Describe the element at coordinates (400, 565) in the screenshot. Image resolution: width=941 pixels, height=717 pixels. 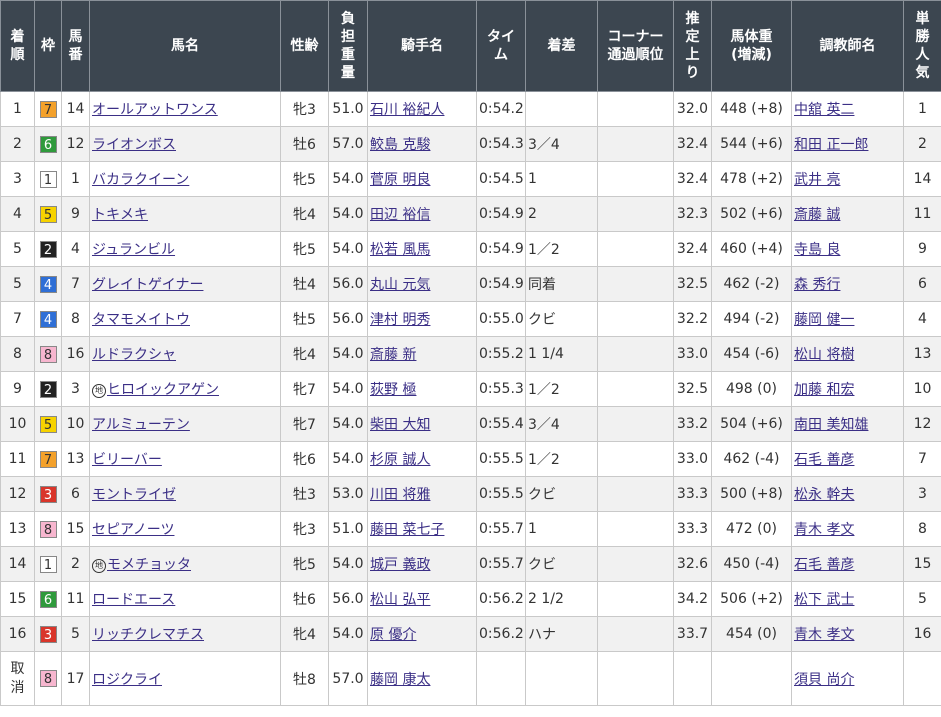
I see `jockey-link: 城戸 義政` at that location.